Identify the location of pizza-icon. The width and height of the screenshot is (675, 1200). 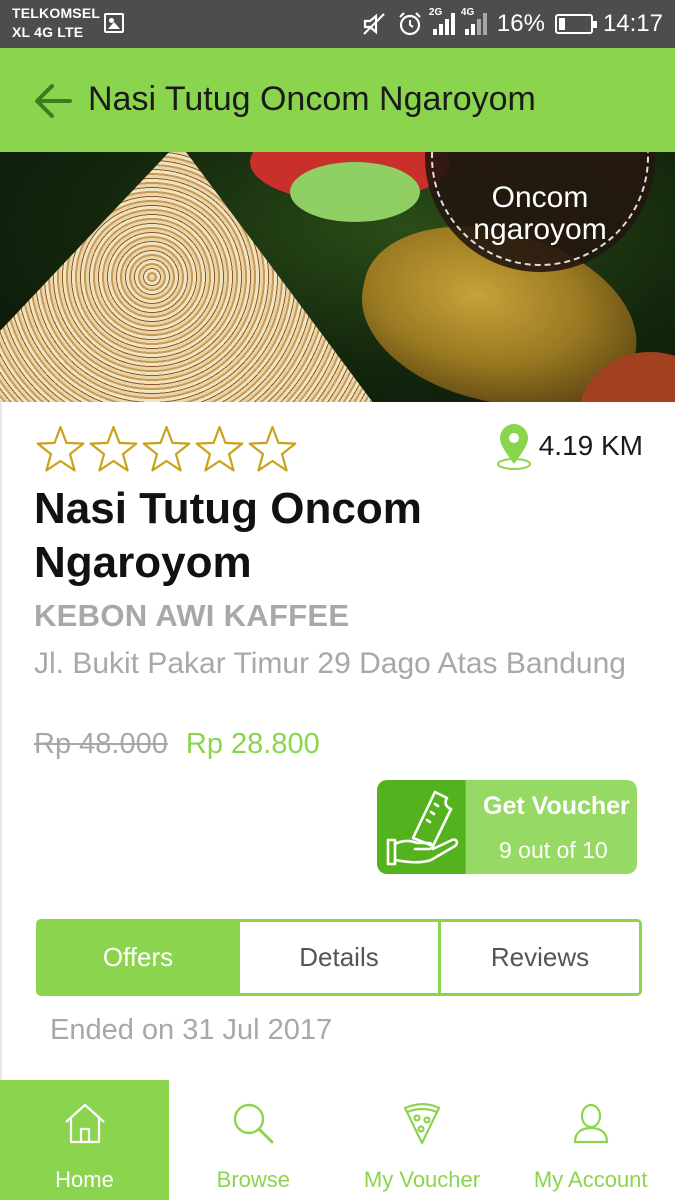
(422, 1124).